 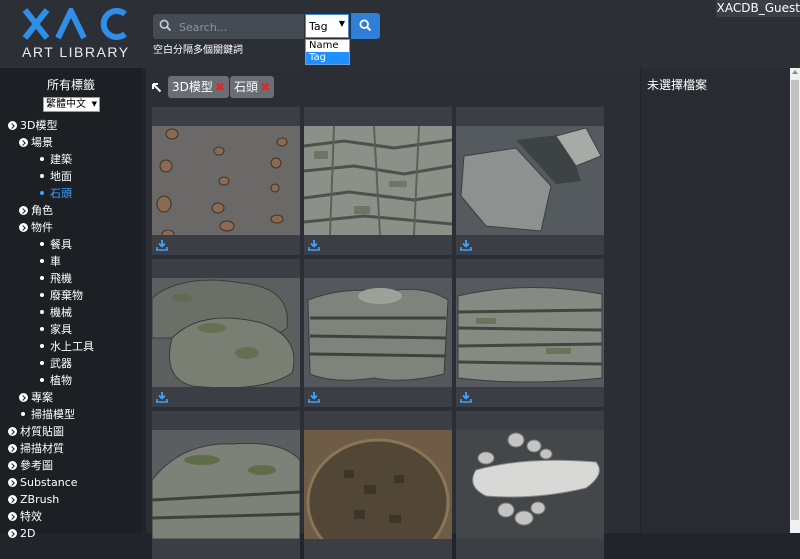 I want to click on search-type-value: Tag, so click(x=318, y=26).